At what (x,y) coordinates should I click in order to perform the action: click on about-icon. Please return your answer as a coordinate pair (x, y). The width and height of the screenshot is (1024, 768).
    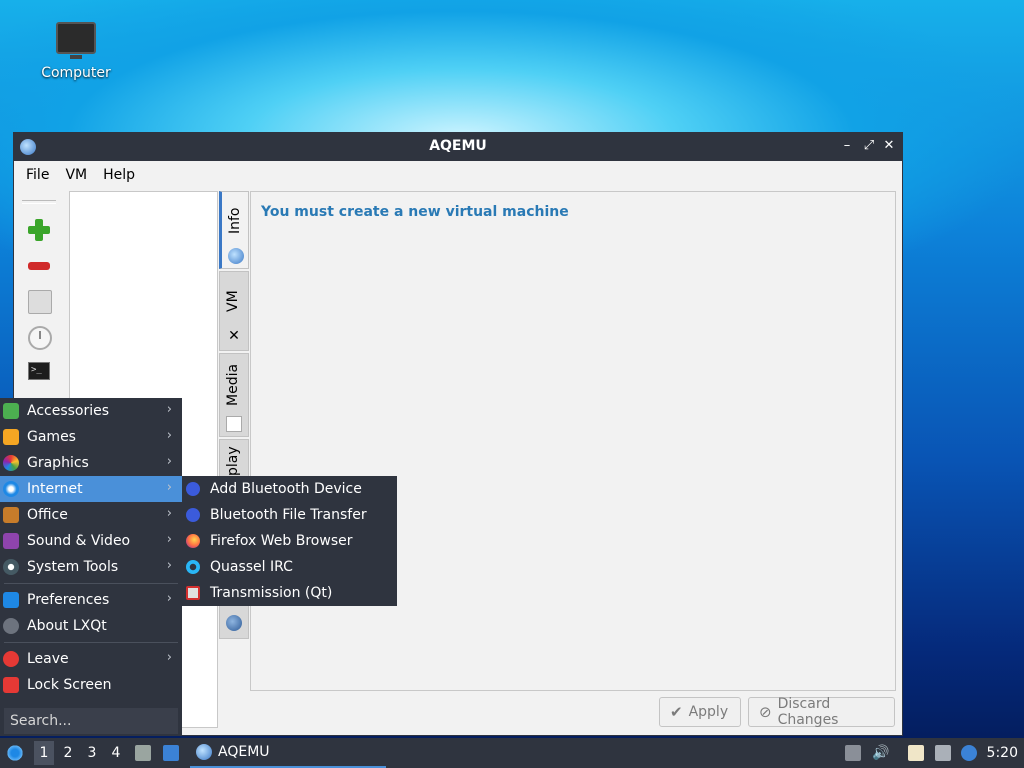
    Looking at the image, I should click on (11, 626).